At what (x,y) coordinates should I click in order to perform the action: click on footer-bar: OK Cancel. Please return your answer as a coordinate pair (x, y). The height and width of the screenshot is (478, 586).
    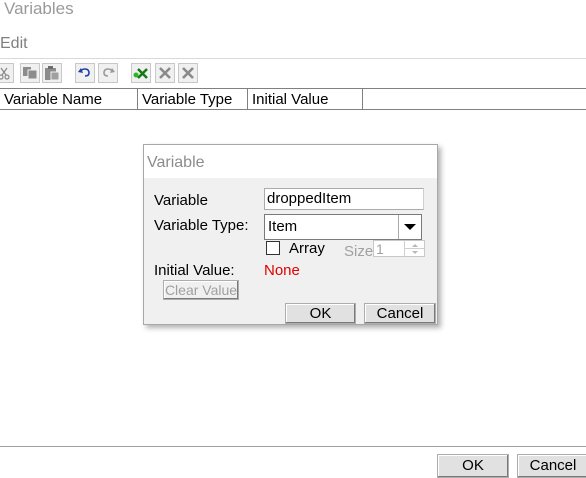
    Looking at the image, I should click on (293, 462).